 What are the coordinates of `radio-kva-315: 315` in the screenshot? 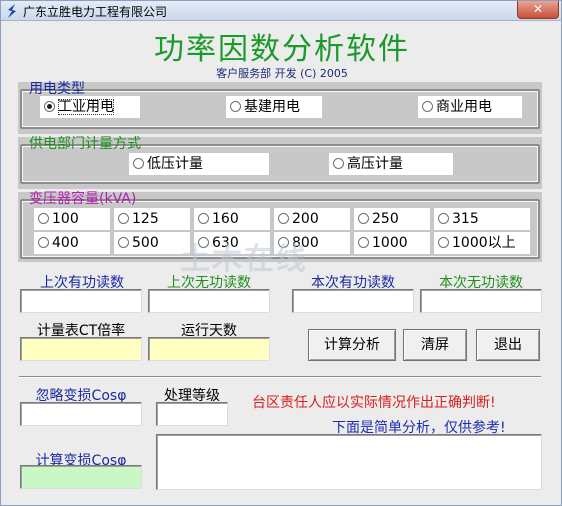 It's located at (482, 219).